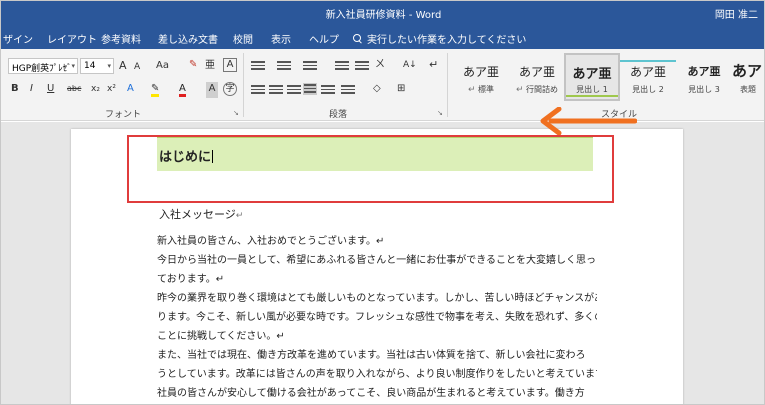  Describe the element at coordinates (42, 69) in the screenshot. I see `font-name-value: HGP創英ﾌﾟﾚｾﾞ` at that location.